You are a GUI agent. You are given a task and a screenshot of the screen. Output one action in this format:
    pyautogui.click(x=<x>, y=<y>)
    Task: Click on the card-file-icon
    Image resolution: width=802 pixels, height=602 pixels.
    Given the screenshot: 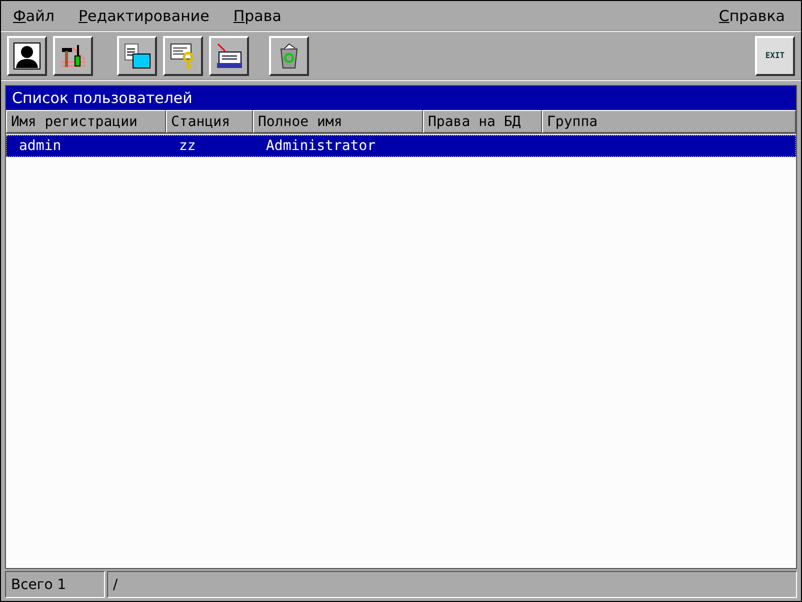 What is the action you would take?
    pyautogui.click(x=229, y=56)
    